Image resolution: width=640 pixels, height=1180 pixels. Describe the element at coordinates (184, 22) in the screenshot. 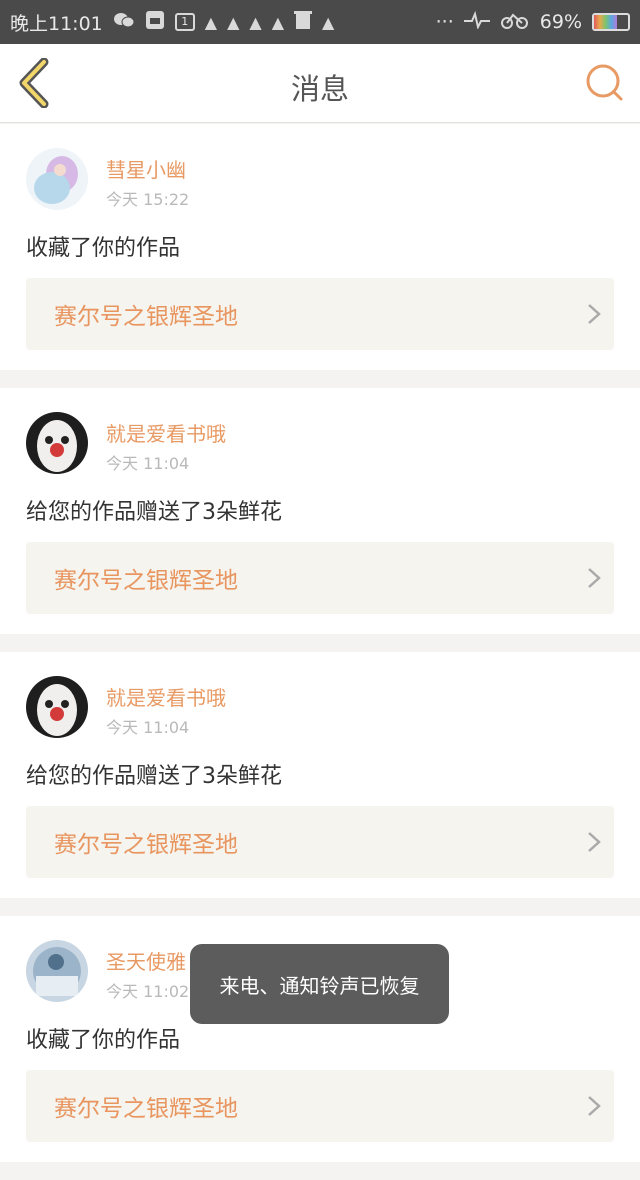

I see `calendar-icon: 1` at that location.